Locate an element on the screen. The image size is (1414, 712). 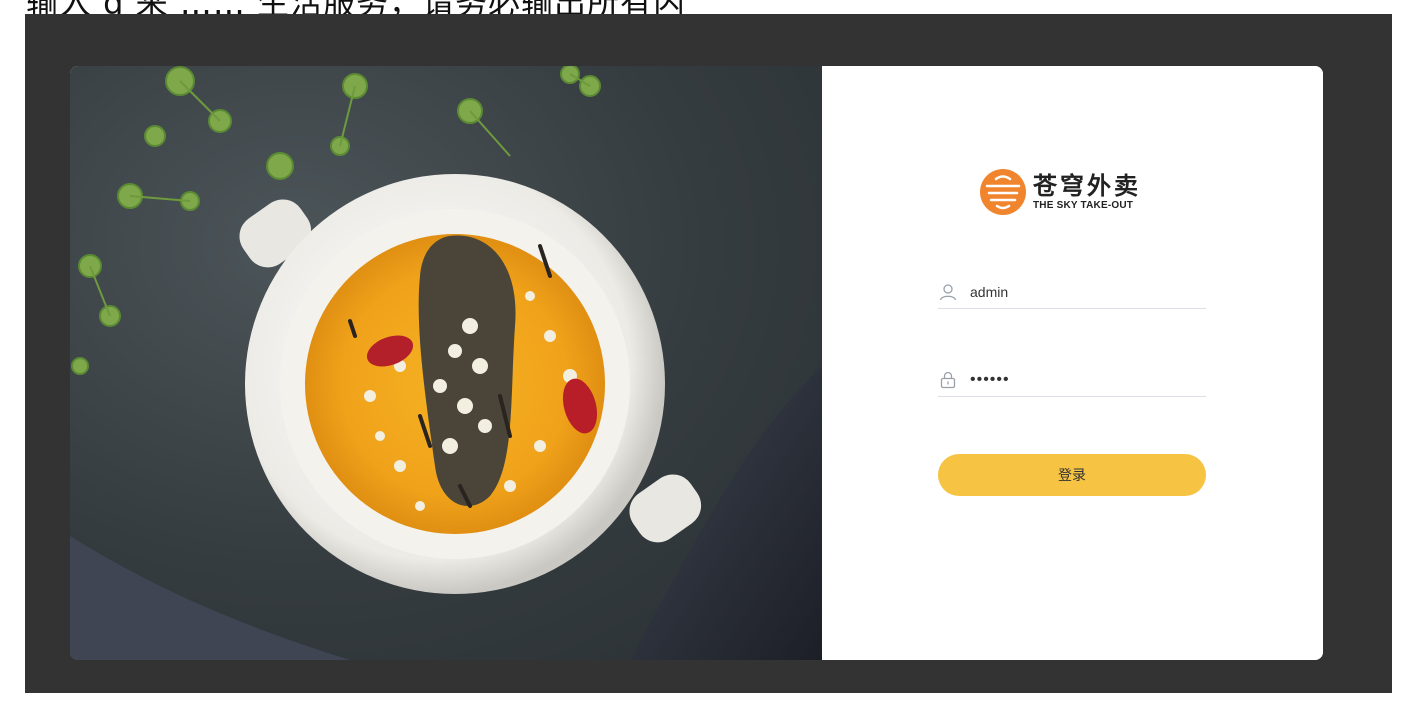
brand-logo: 苍穹外卖 THE SKY TAKE-OUT is located at coordinates (1060, 192).